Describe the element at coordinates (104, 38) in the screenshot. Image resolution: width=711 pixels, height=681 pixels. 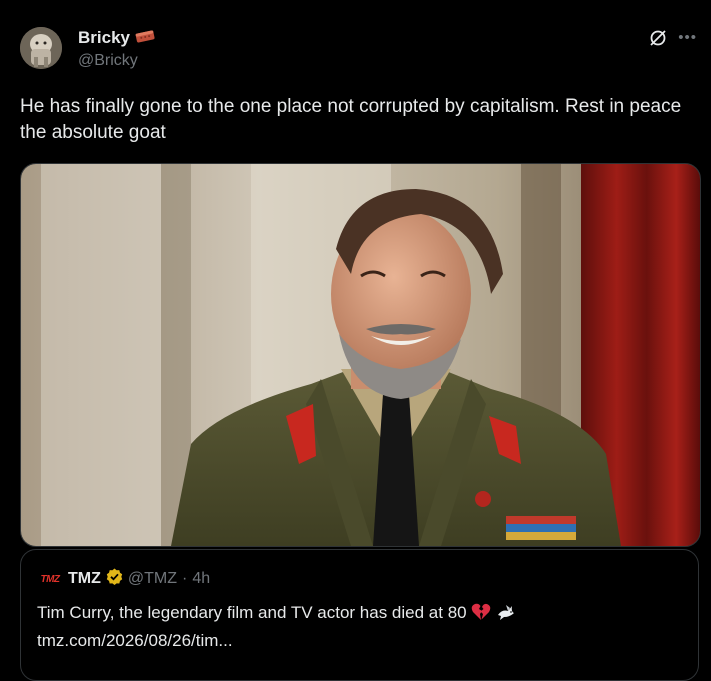
I see `display-name: Bricky` at that location.